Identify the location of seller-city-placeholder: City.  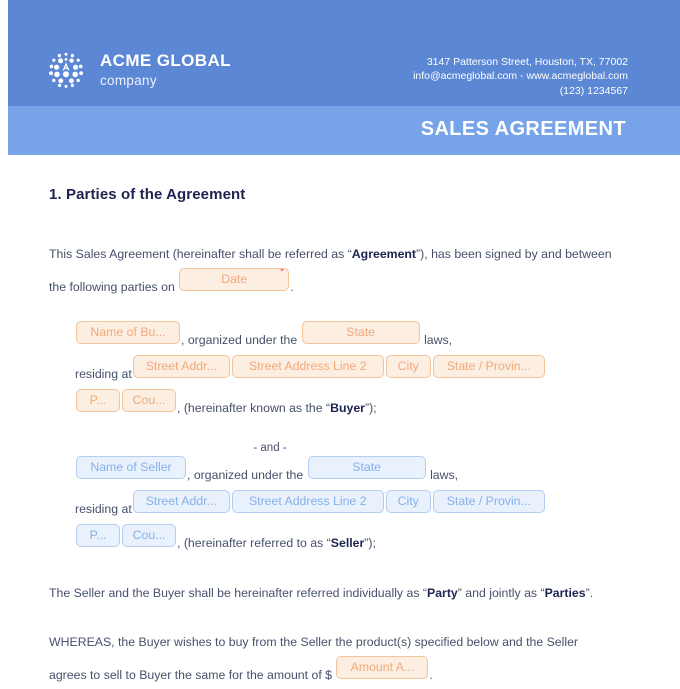
(408, 501).